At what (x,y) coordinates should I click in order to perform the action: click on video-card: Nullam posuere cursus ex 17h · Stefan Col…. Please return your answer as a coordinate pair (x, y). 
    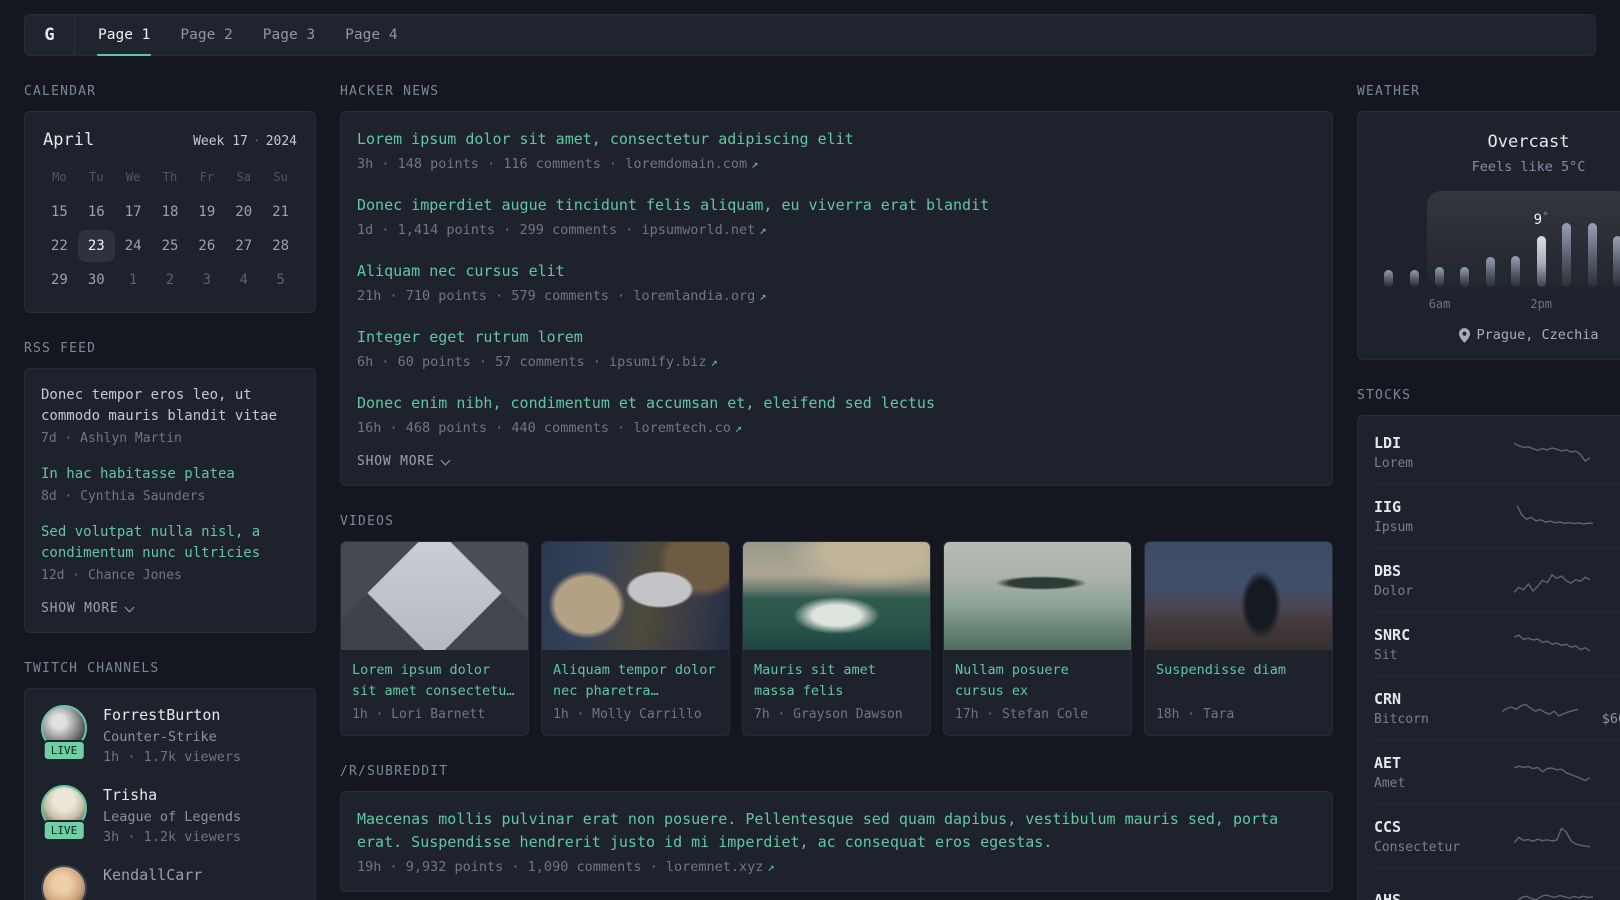
    Looking at the image, I should click on (1037, 638).